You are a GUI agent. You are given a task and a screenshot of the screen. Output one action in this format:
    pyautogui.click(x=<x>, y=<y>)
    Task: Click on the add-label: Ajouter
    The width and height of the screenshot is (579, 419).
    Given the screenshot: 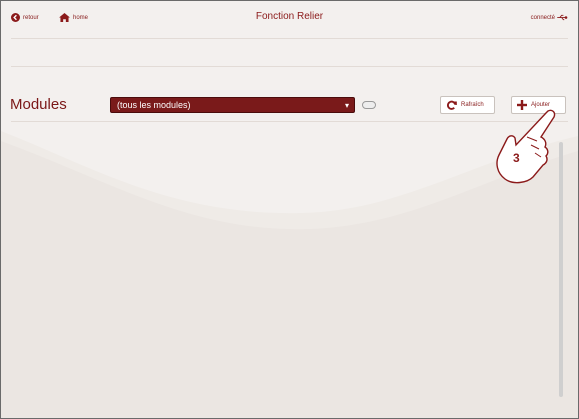 What is the action you would take?
    pyautogui.click(x=541, y=105)
    